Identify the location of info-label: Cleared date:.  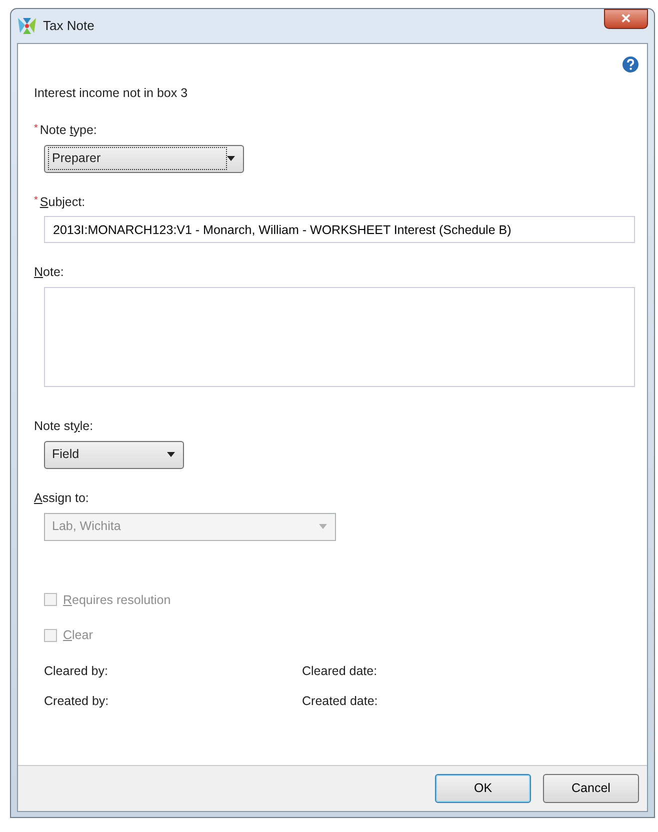
(340, 671).